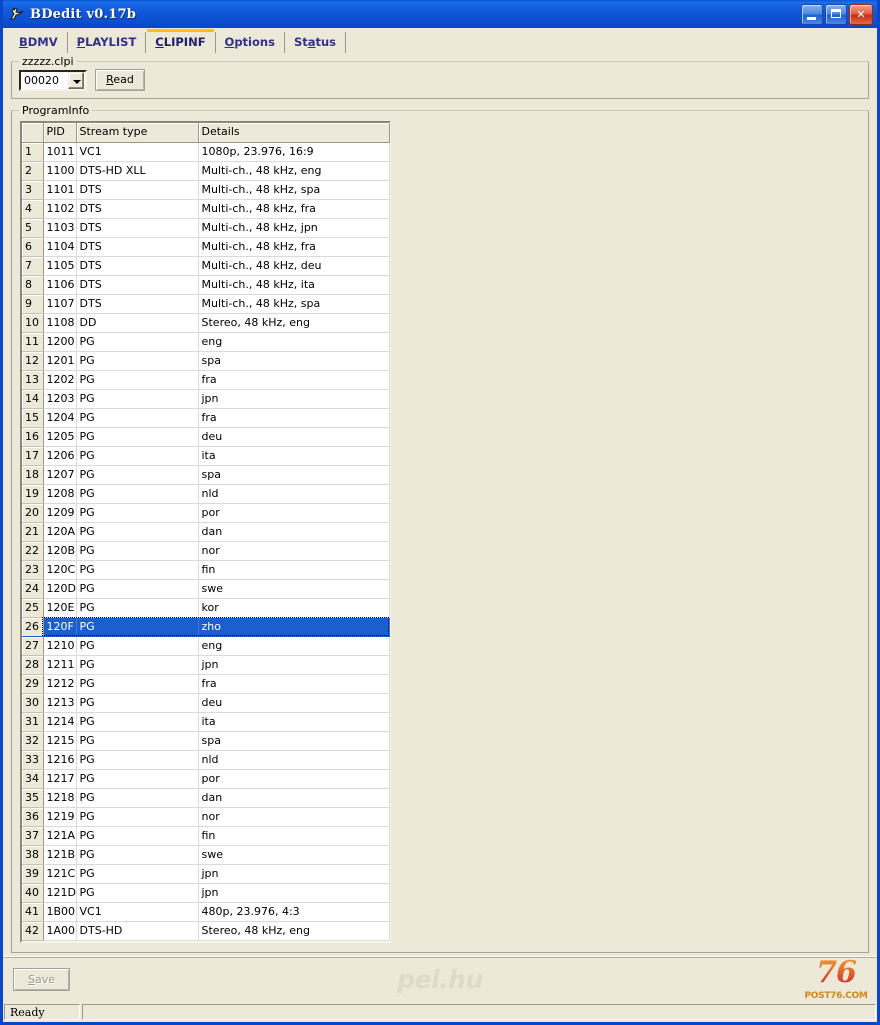 This screenshot has height=1025, width=880. Describe the element at coordinates (206, 437) in the screenshot. I see `table-row: 16 1205 PG deu` at that location.